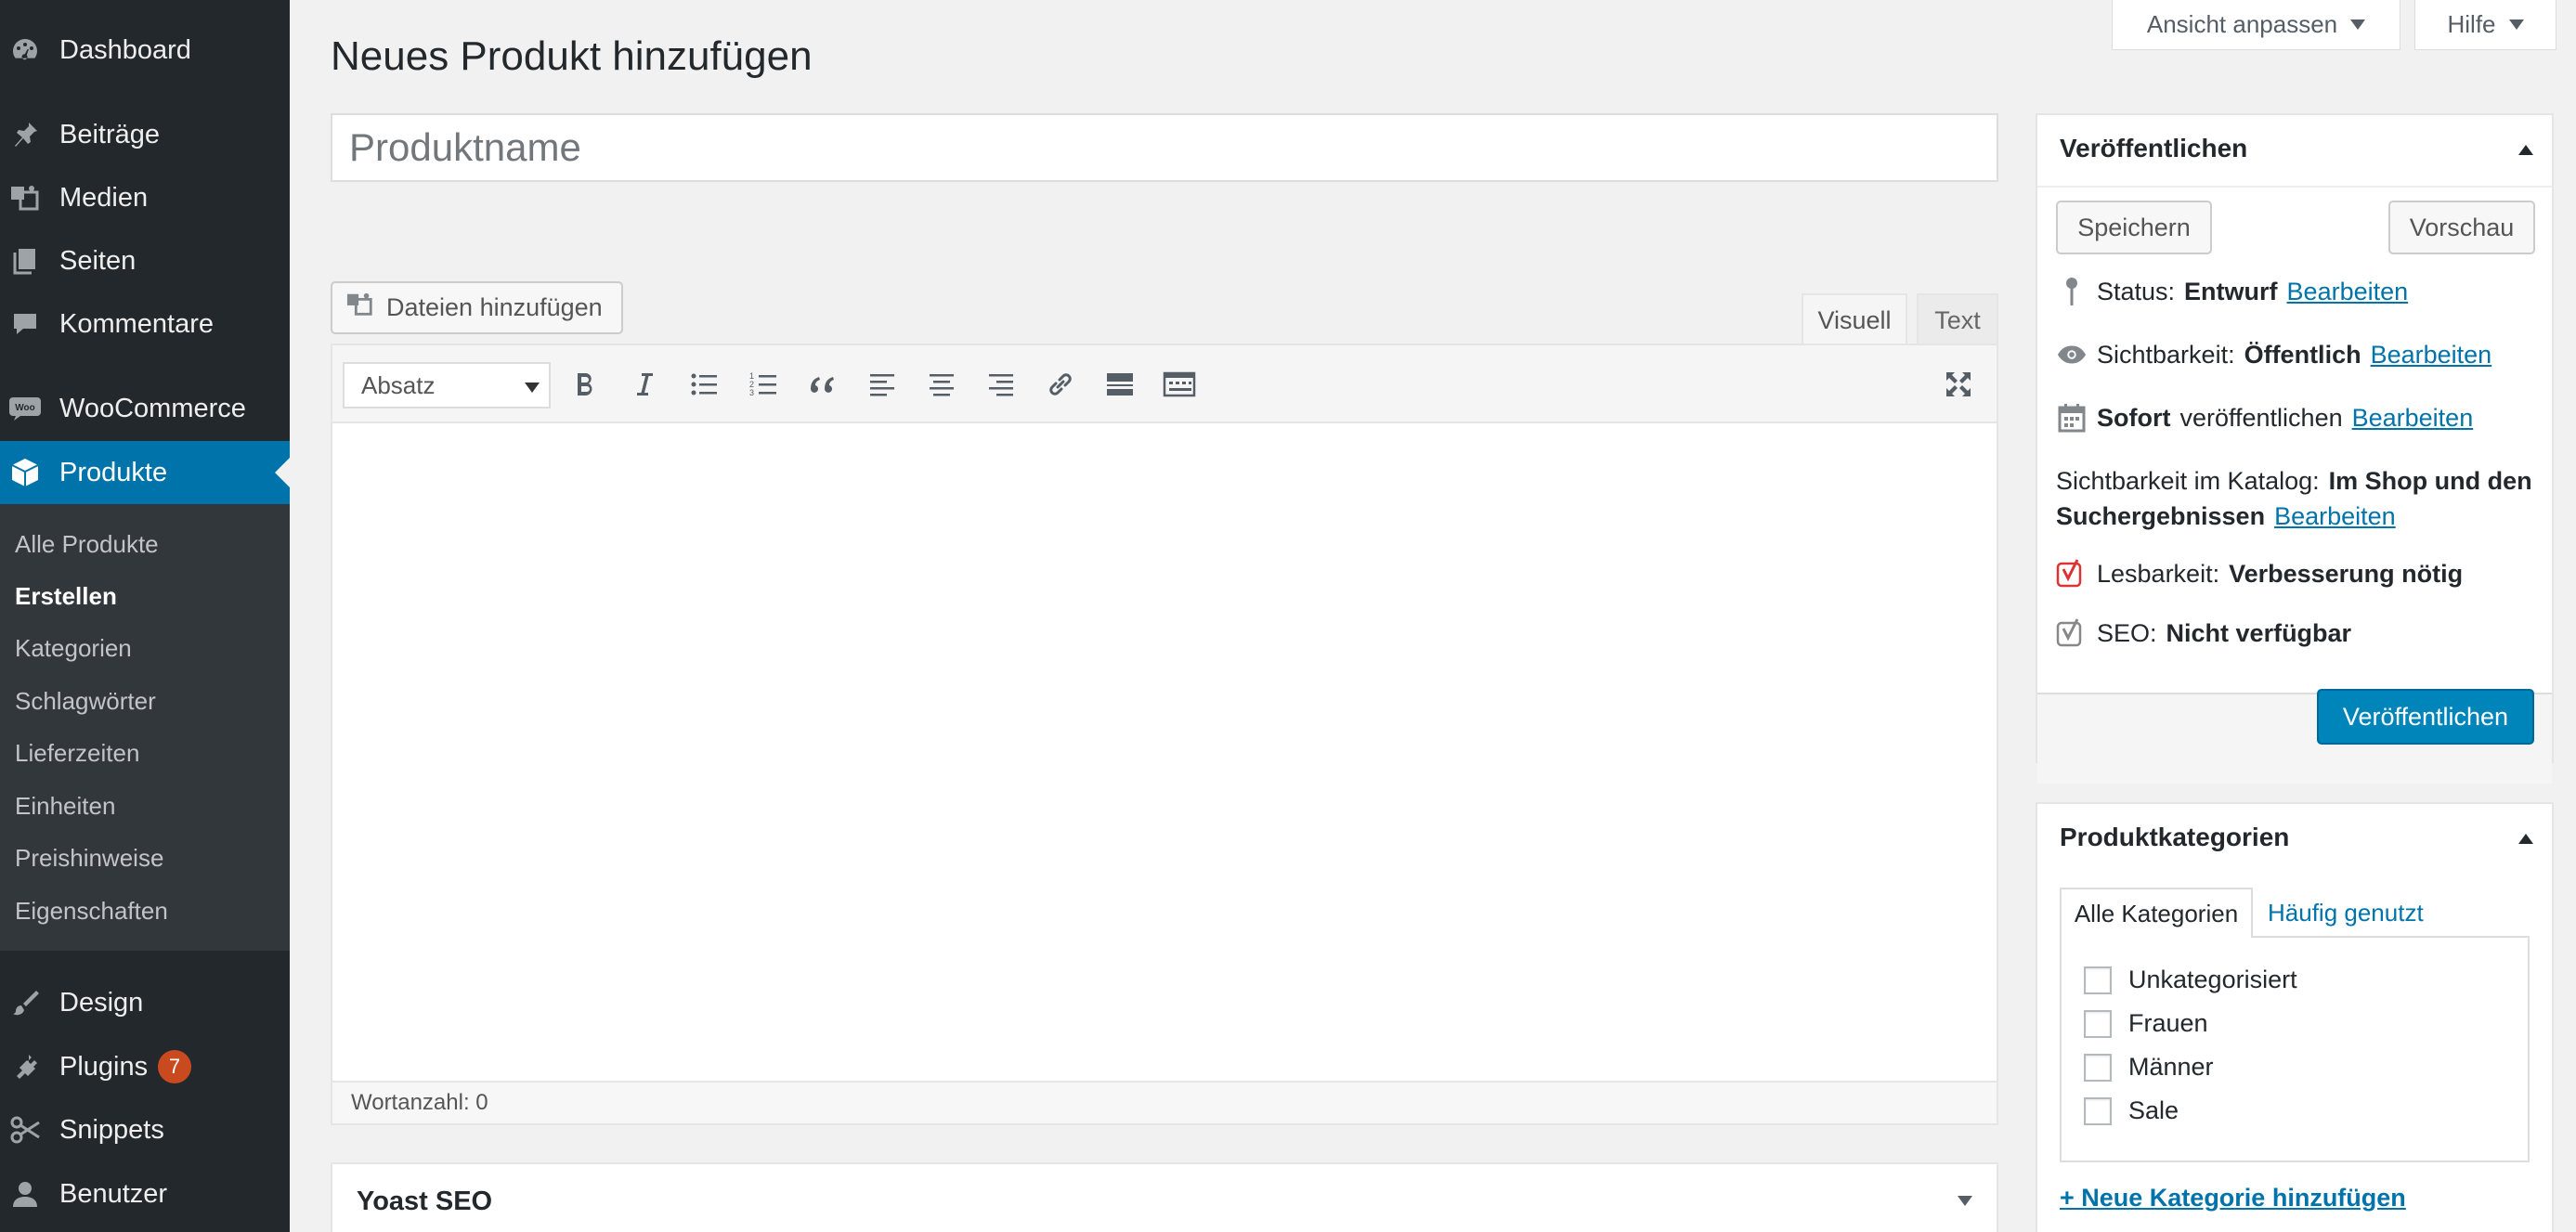  Describe the element at coordinates (2335, 516) in the screenshot. I see `edit-catalog-visibility-link: Bearbeiten` at that location.